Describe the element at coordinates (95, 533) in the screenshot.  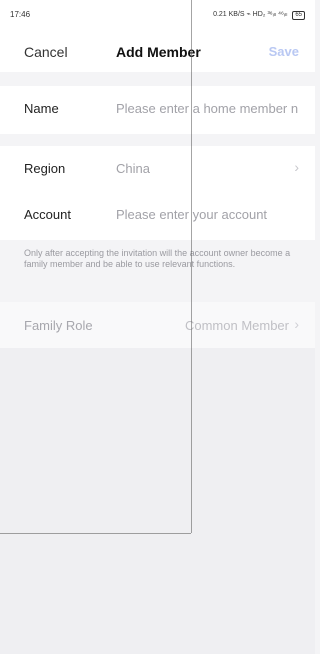
I see `overlay-line-horizontal` at that location.